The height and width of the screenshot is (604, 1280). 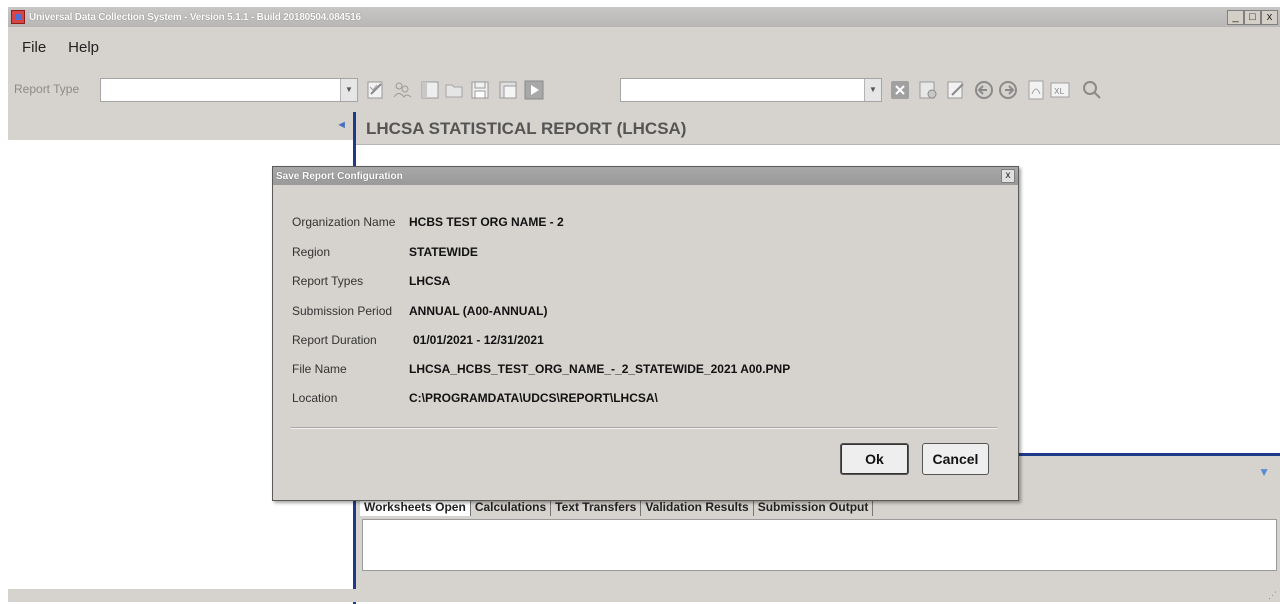 What do you see at coordinates (1235, 17) in the screenshot?
I see `minimize-button: _` at bounding box center [1235, 17].